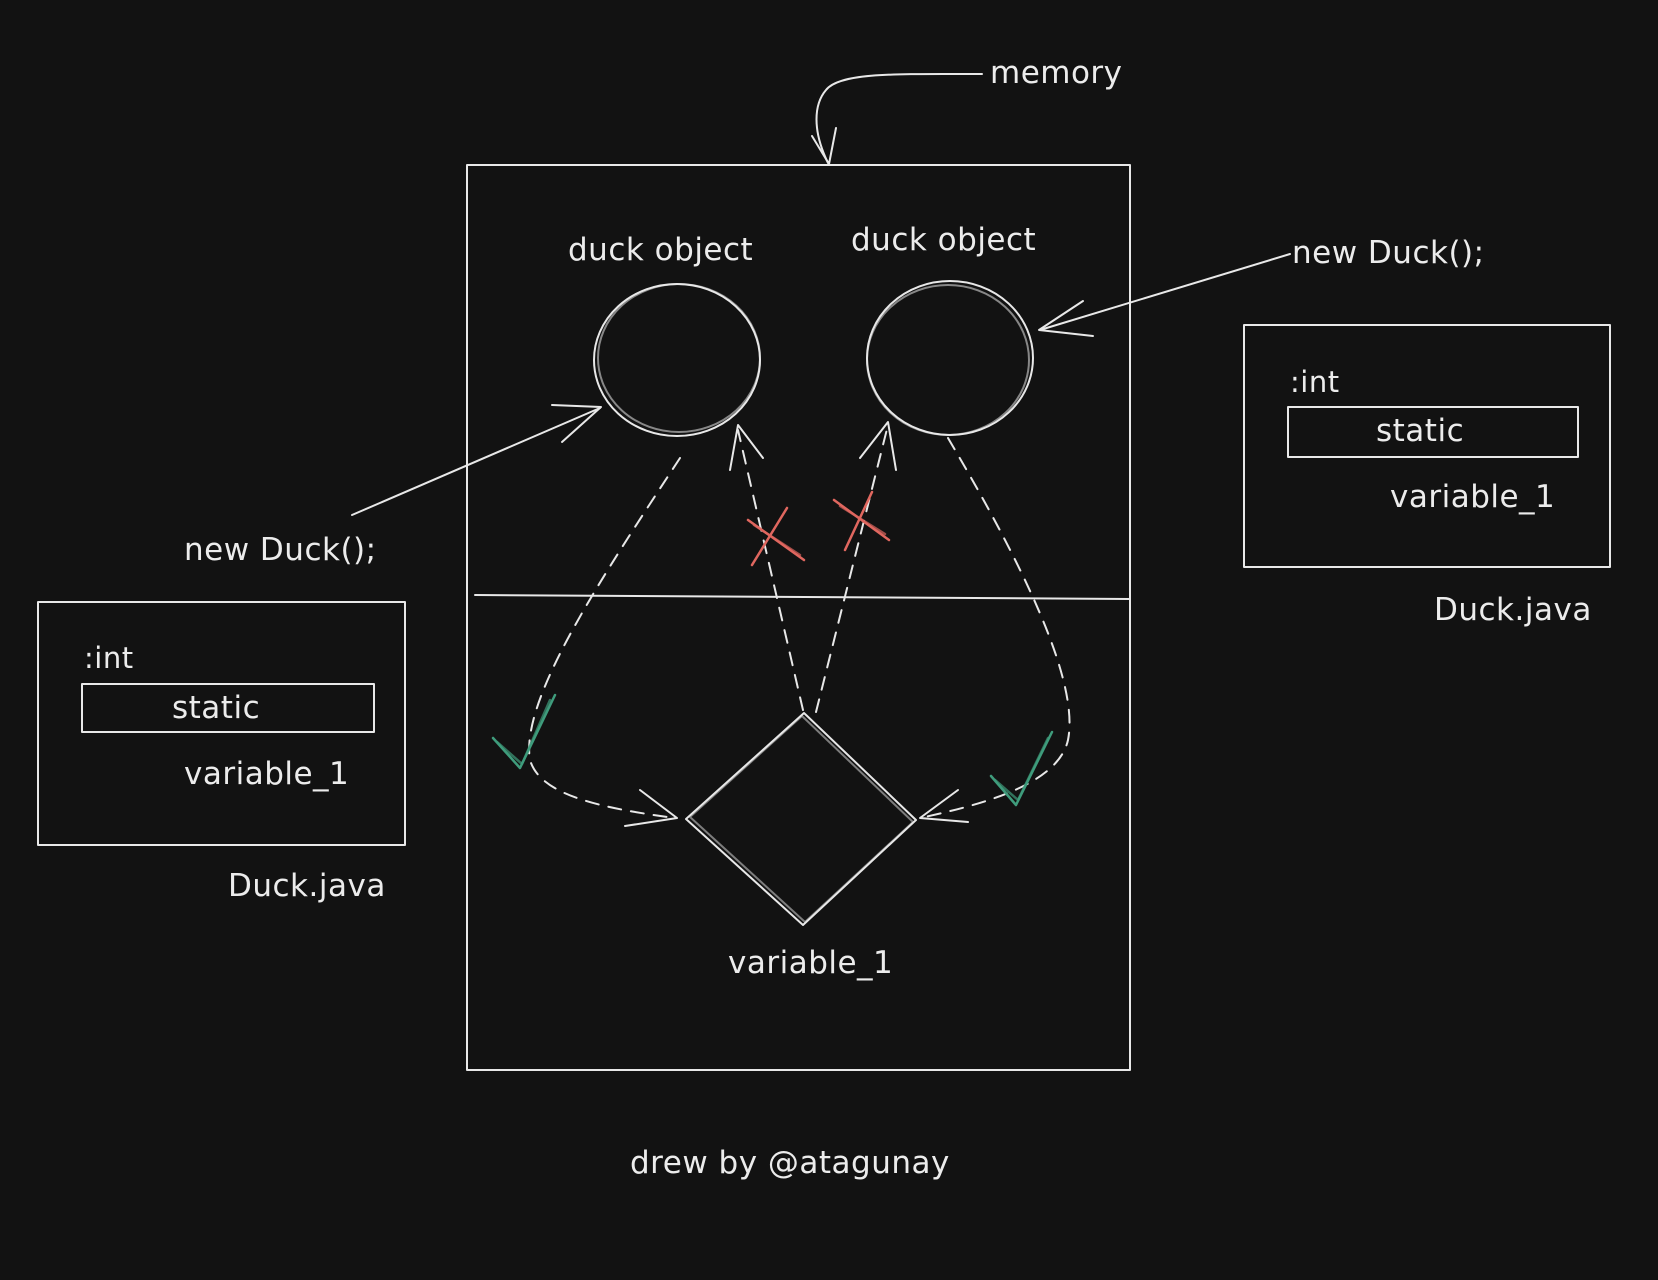  What do you see at coordinates (524, 731) in the screenshot?
I see `valid-check-left-icon` at bounding box center [524, 731].